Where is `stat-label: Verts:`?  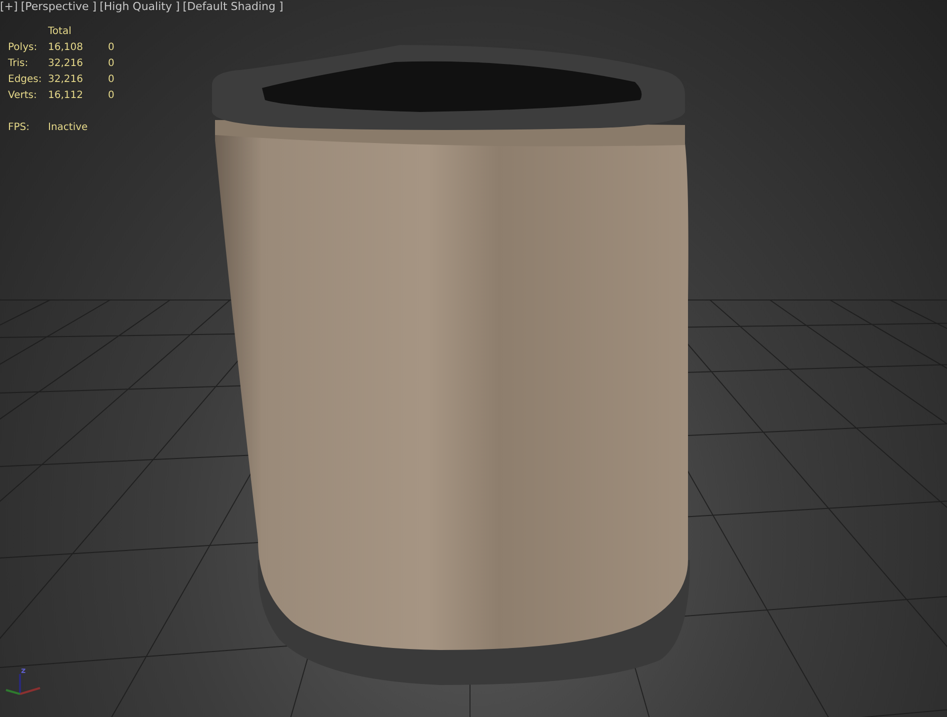
stat-label: Verts: is located at coordinates (23, 96).